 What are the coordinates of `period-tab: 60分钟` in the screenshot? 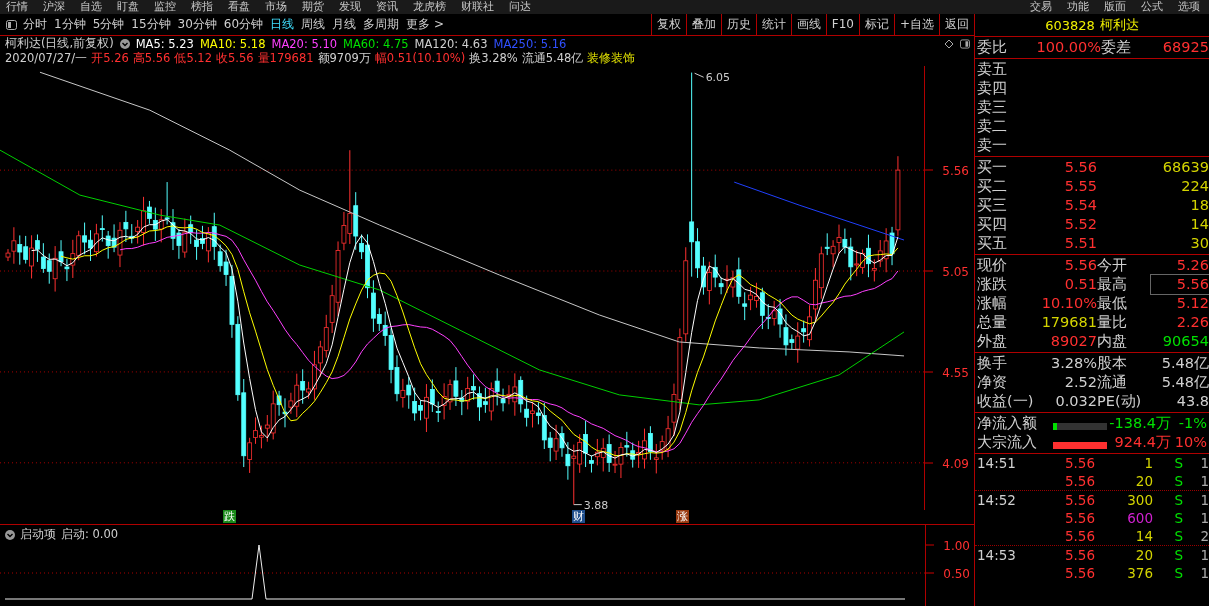 It's located at (243, 24).